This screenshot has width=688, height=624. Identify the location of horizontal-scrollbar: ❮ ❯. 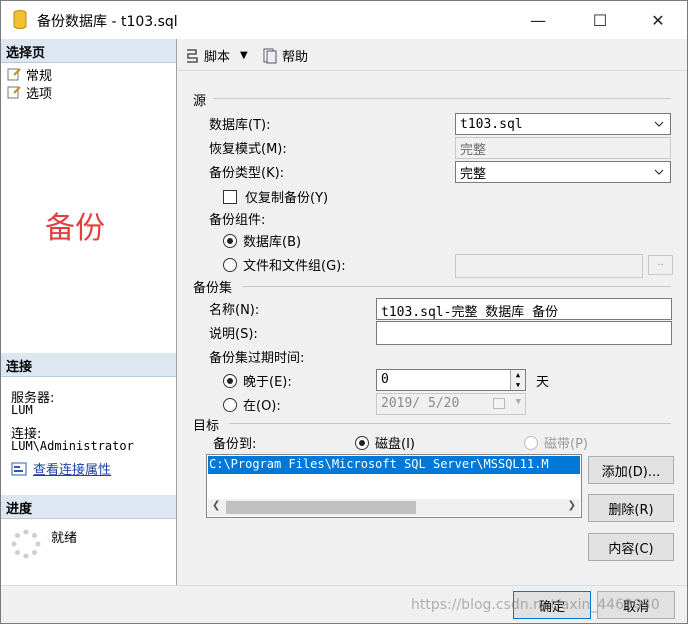
(394, 507).